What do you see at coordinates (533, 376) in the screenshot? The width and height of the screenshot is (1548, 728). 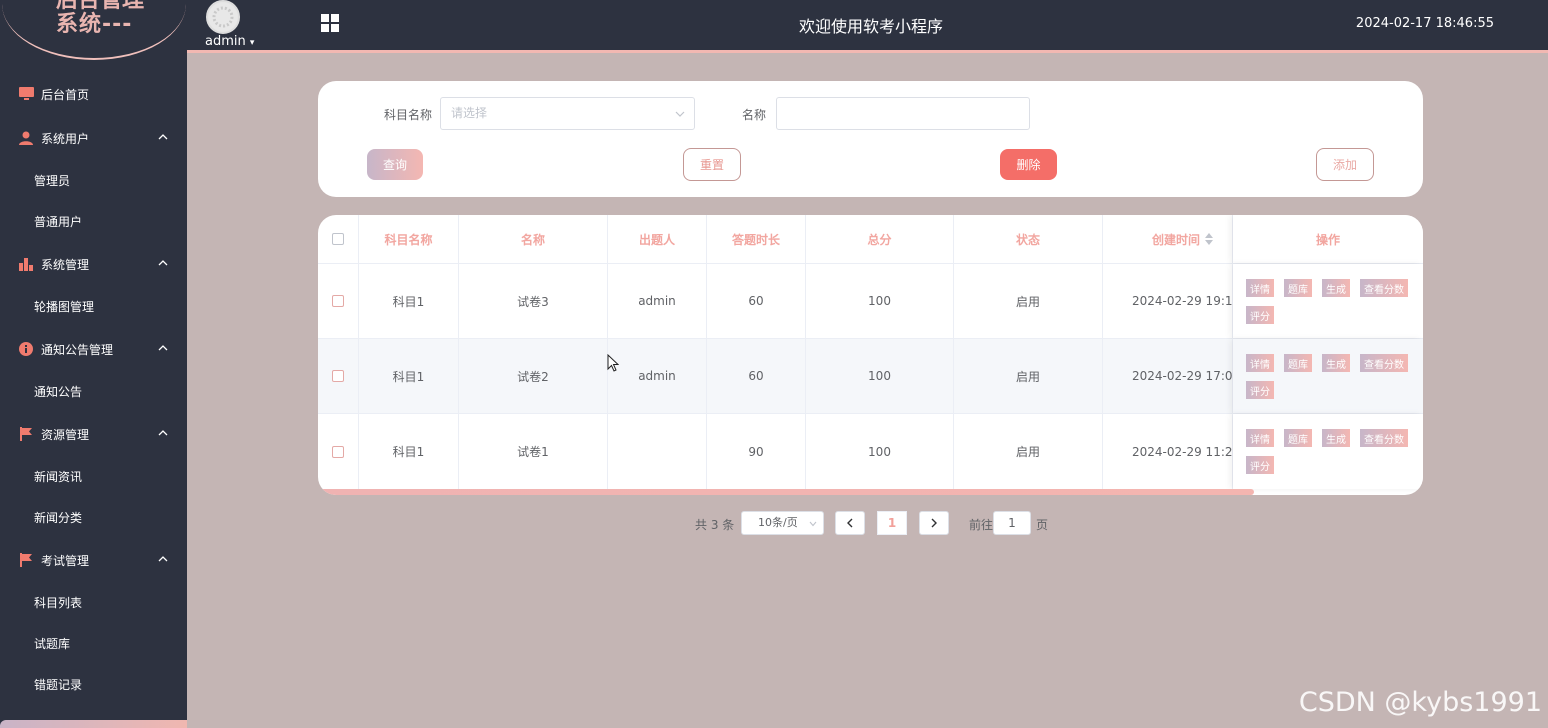 I see `cell-name: 试卷2` at bounding box center [533, 376].